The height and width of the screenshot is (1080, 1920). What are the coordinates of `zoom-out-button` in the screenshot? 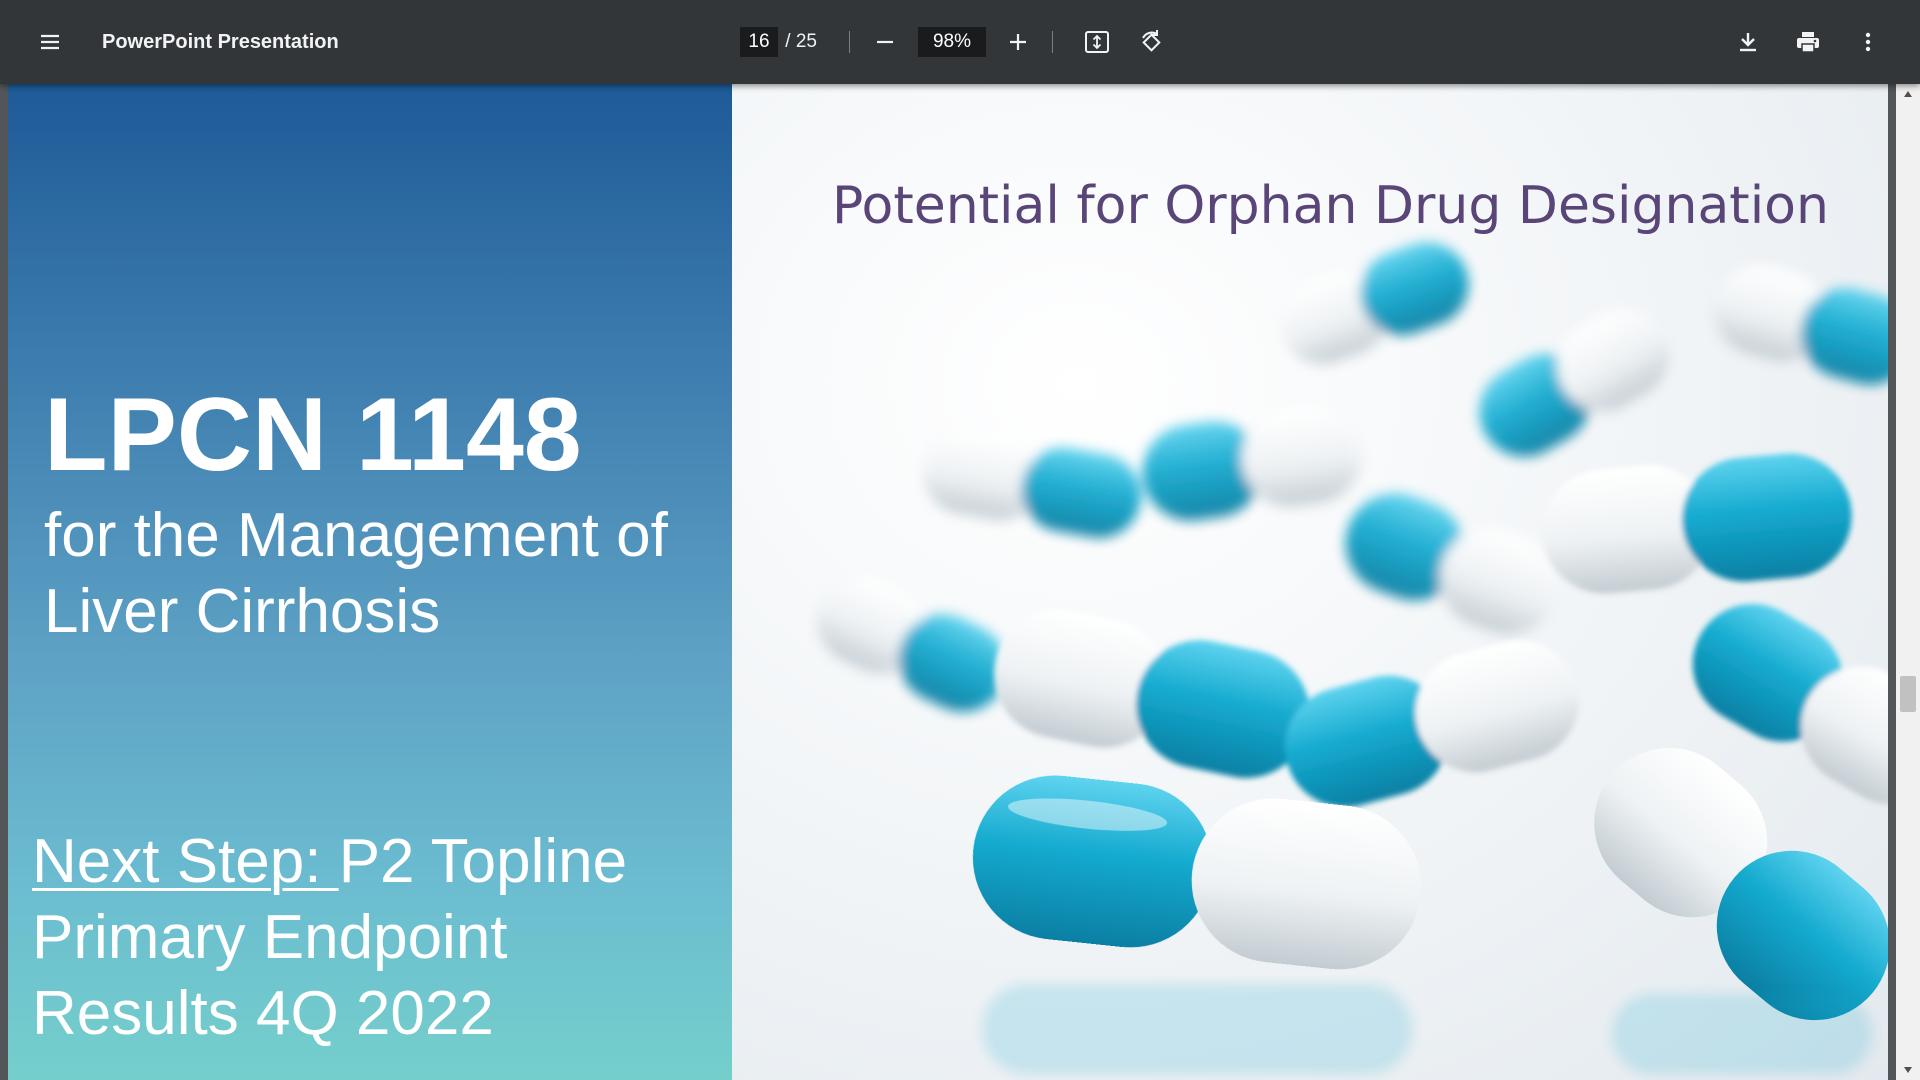 It's located at (885, 42).